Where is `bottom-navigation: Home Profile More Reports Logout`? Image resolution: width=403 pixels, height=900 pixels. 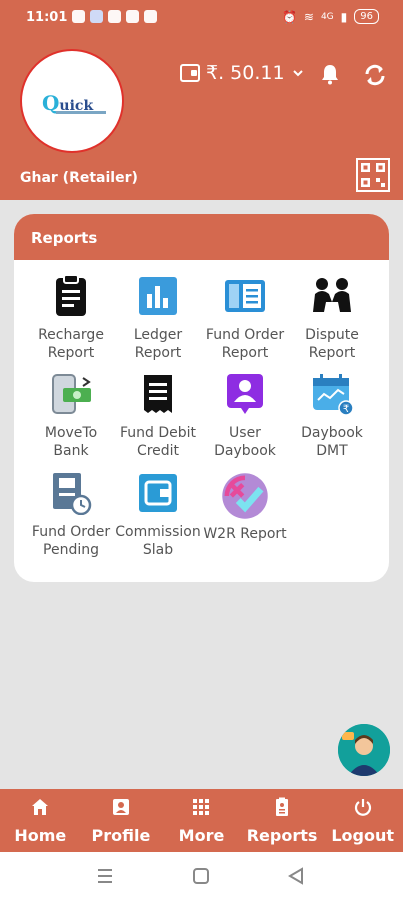
bottom-navigation: Home Profile More Reports Logout is located at coordinates (201, 820).